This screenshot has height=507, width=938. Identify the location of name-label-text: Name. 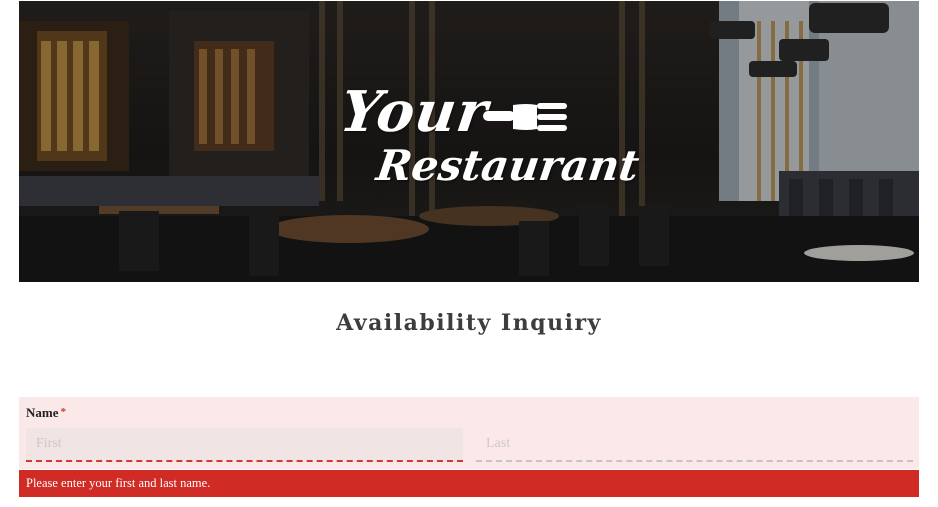
(42, 412).